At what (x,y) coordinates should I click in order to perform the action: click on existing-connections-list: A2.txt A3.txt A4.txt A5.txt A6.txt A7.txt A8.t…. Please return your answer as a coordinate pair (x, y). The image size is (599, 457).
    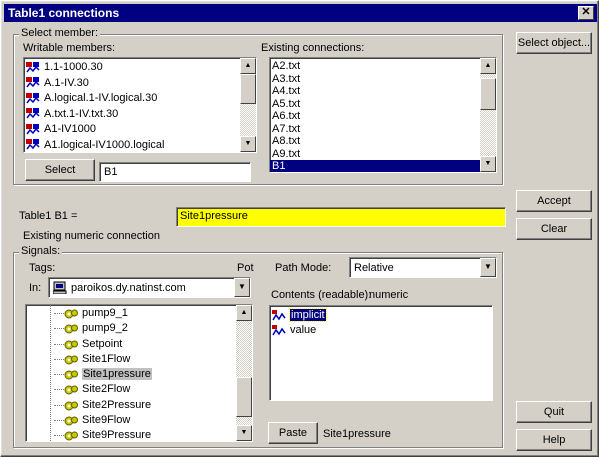
    Looking at the image, I should click on (383, 115).